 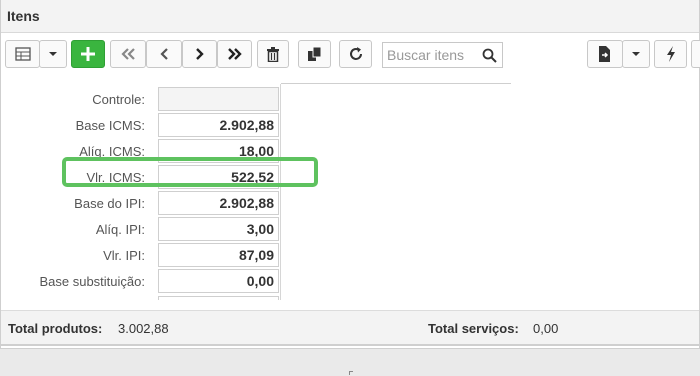 I want to click on last-icon, so click(x=235, y=54).